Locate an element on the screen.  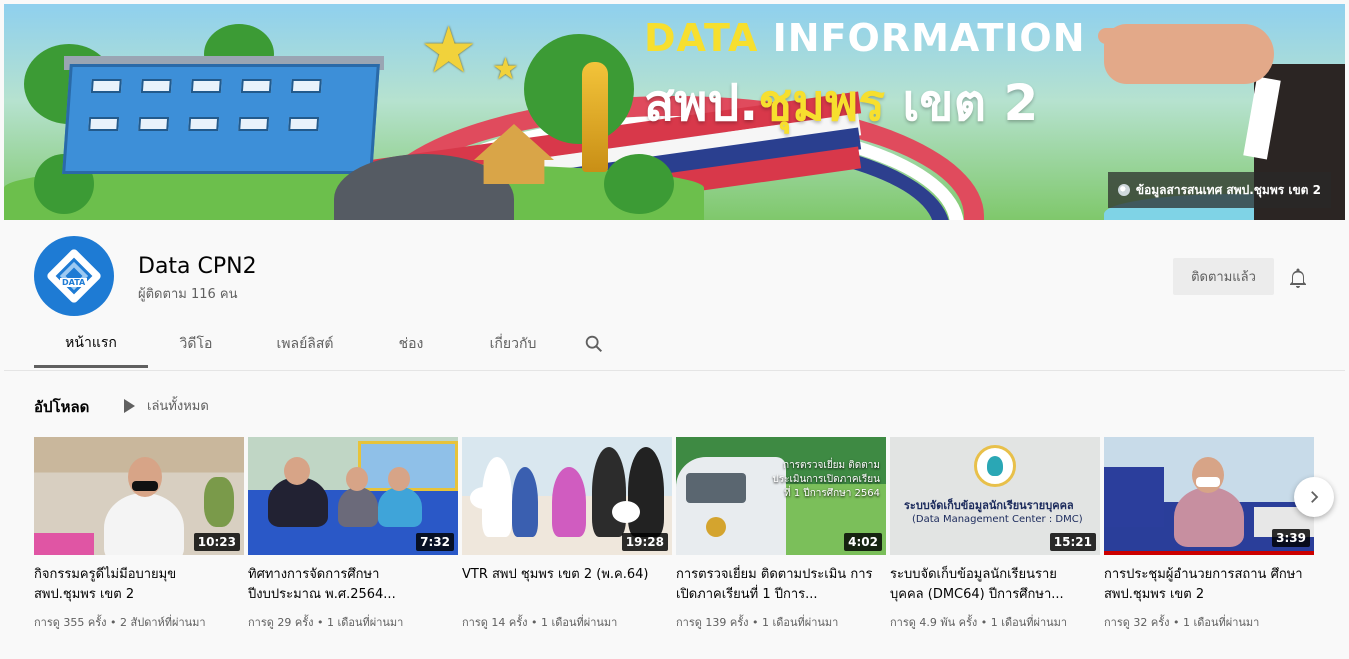
shelf-title: อัปโหลด is located at coordinates (61, 407).